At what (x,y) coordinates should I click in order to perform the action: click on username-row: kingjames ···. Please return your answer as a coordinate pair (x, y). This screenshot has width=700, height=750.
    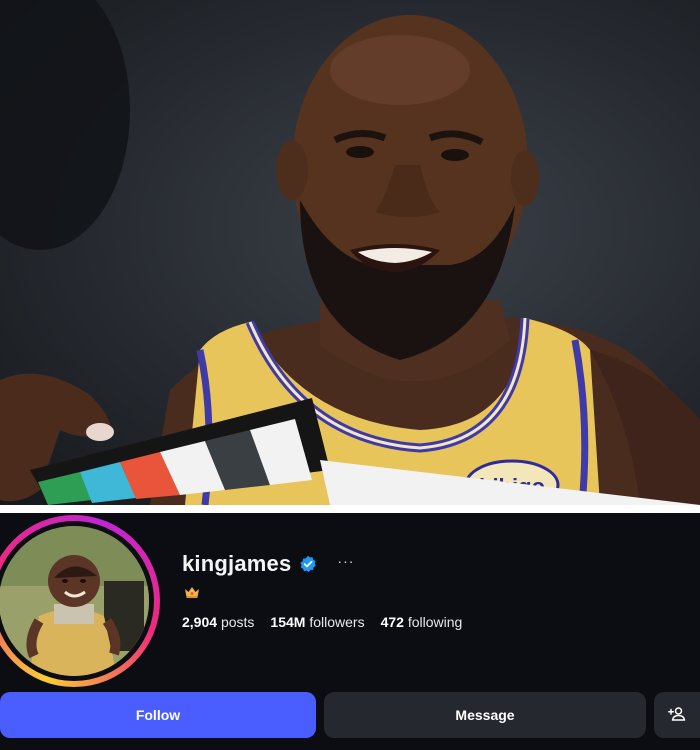
    Looking at the image, I should click on (268, 564).